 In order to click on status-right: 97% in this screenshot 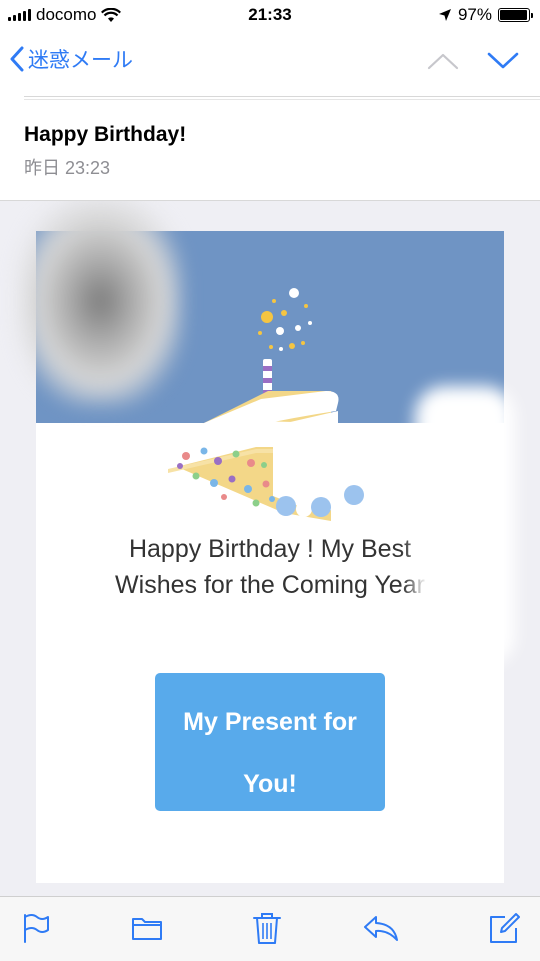, I will do `click(485, 15)`.